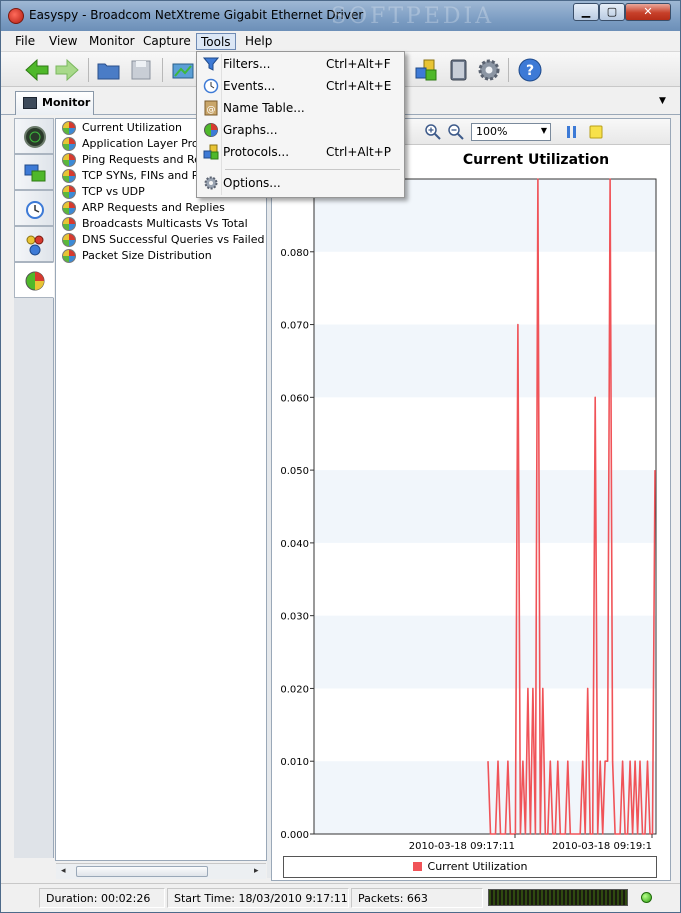 This screenshot has width=681, height=913. Describe the element at coordinates (102, 192) in the screenshot. I see `list-item: TCP vs UDP` at that location.